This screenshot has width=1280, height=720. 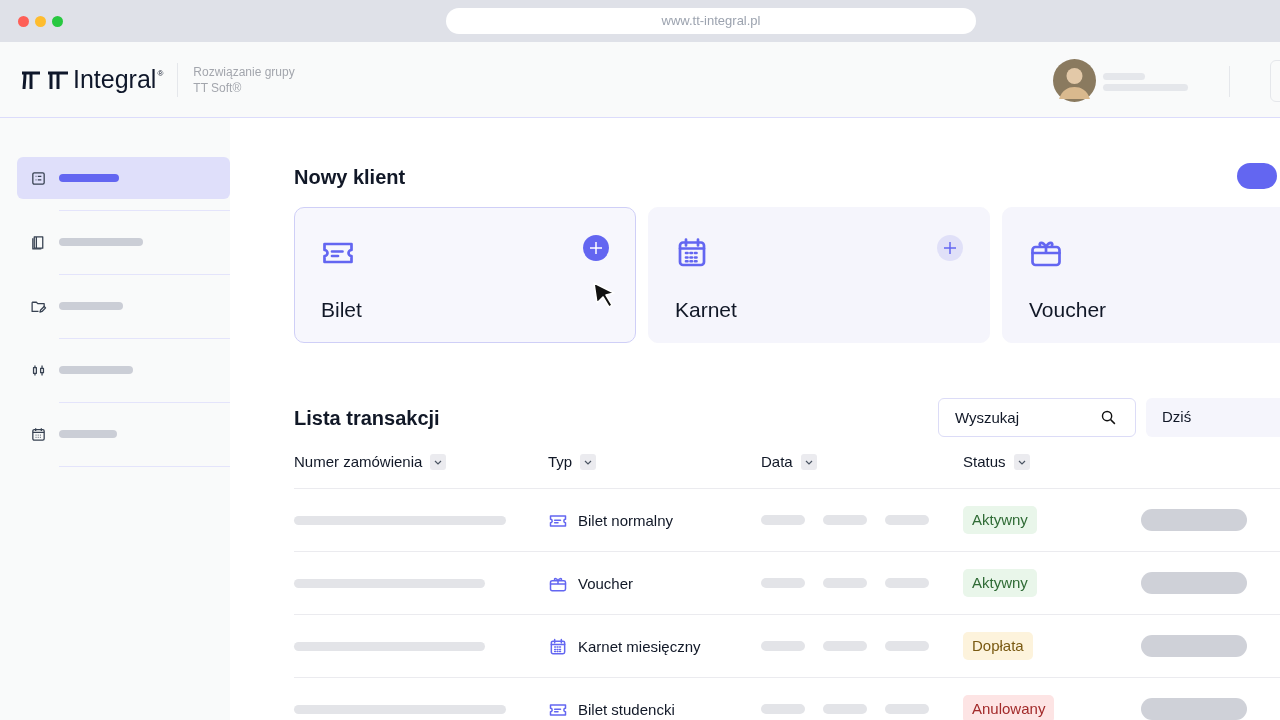 What do you see at coordinates (1068, 310) in the screenshot?
I see `card-label: Voucher` at bounding box center [1068, 310].